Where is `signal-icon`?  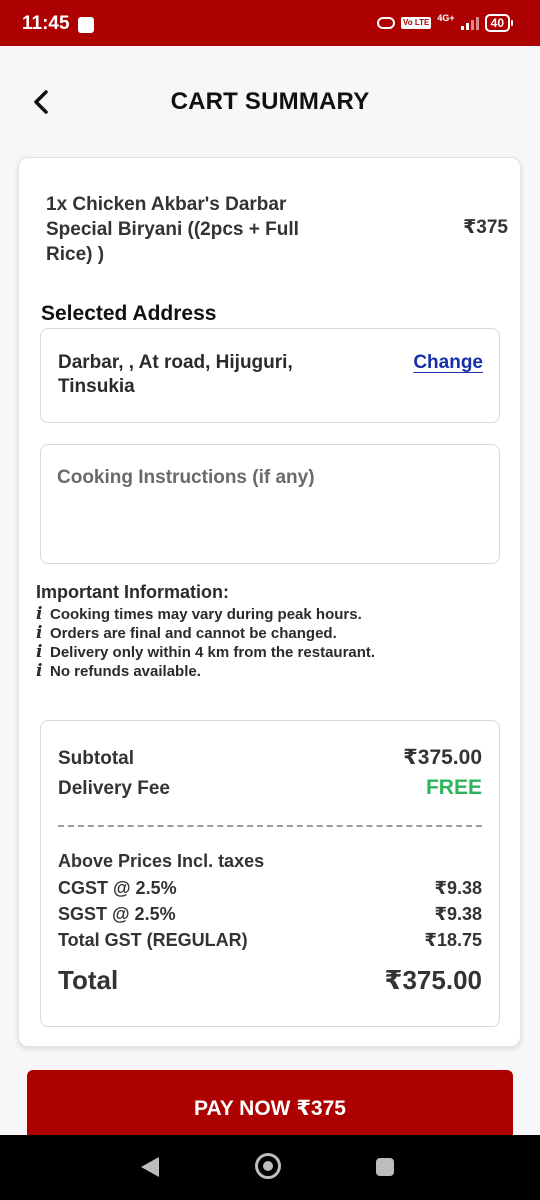 signal-icon is located at coordinates (469, 23).